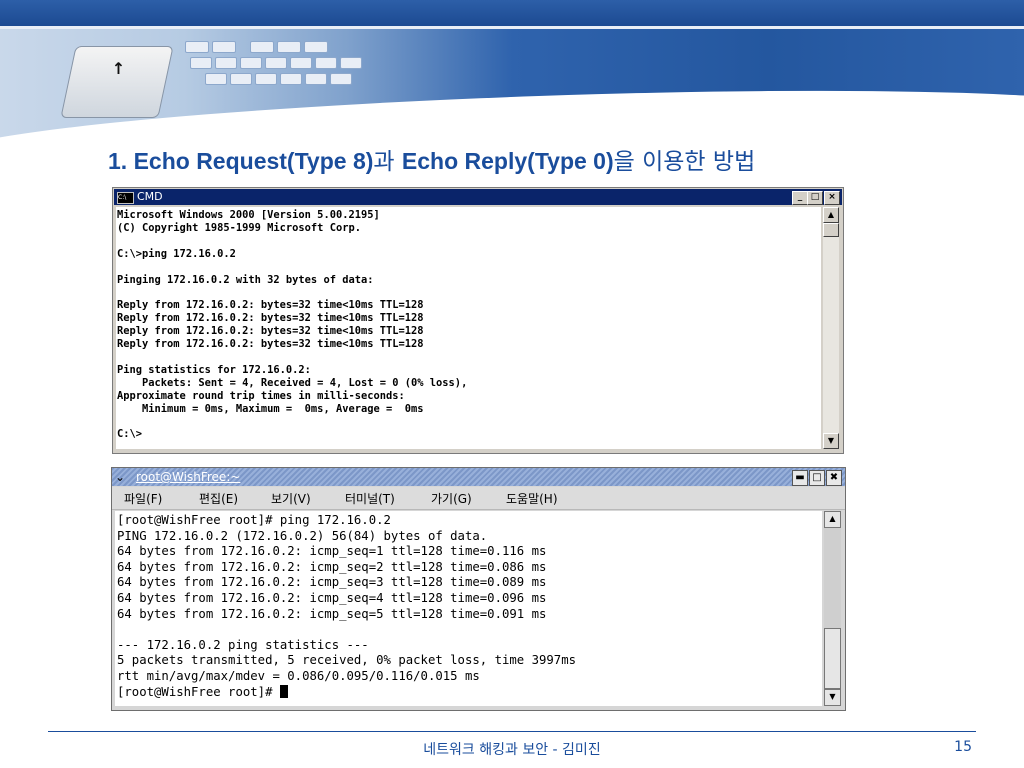 Image resolution: width=1024 pixels, height=768 pixels. What do you see at coordinates (218, 498) in the screenshot?
I see `menu-edit: 편집(E)` at bounding box center [218, 498].